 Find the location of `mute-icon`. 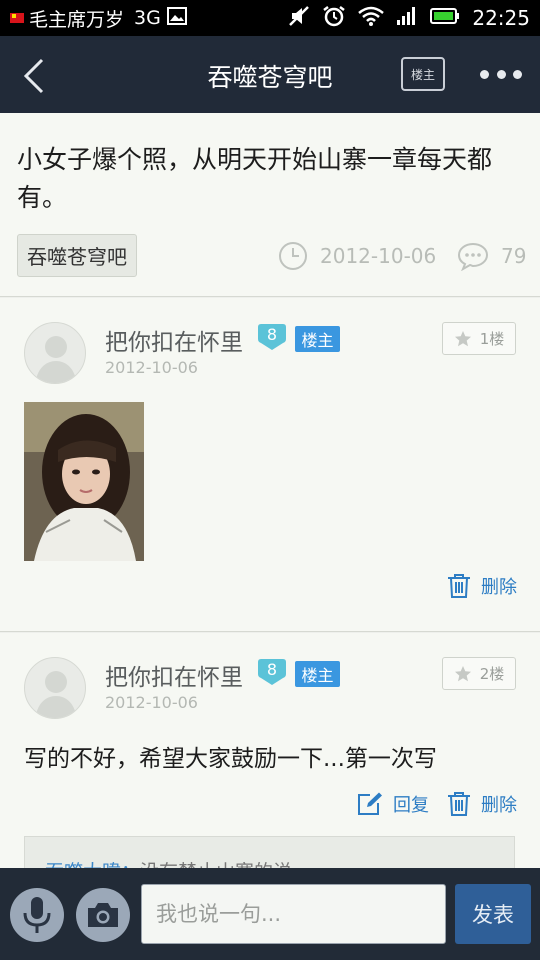

mute-icon is located at coordinates (299, 18).